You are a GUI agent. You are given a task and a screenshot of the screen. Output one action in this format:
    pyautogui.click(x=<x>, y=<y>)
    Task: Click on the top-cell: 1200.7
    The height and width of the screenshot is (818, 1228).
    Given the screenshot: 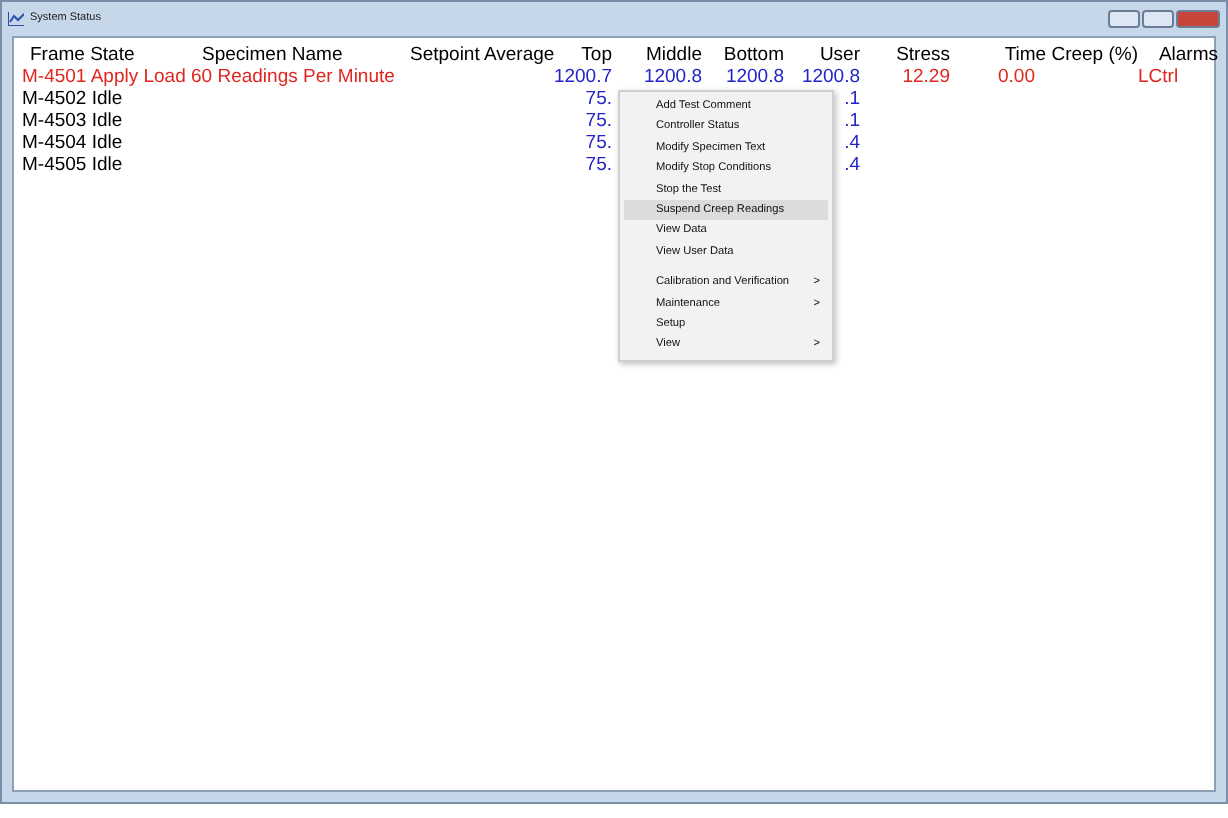 What is the action you would take?
    pyautogui.click(x=582, y=77)
    